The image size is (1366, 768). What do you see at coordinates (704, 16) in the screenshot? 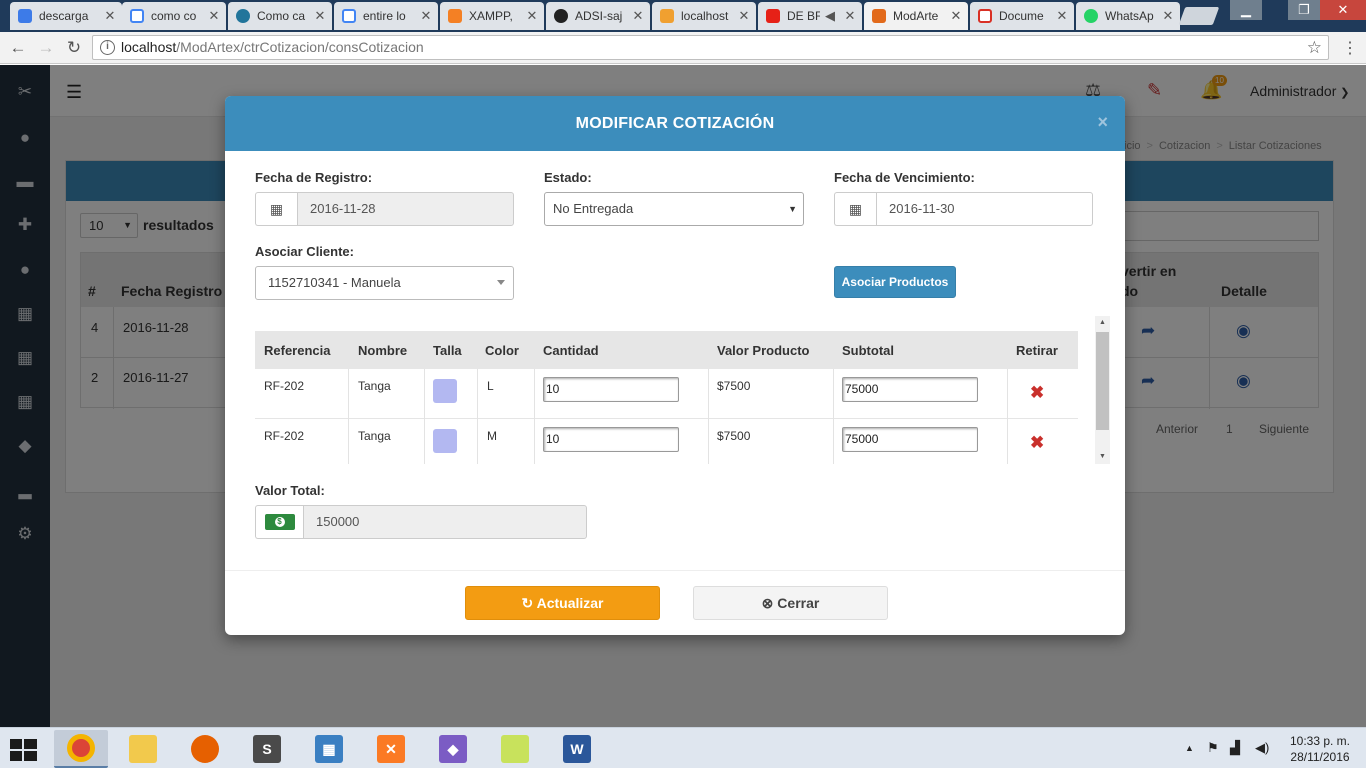
I see `browser-tab: localhost ✕` at bounding box center [704, 16].